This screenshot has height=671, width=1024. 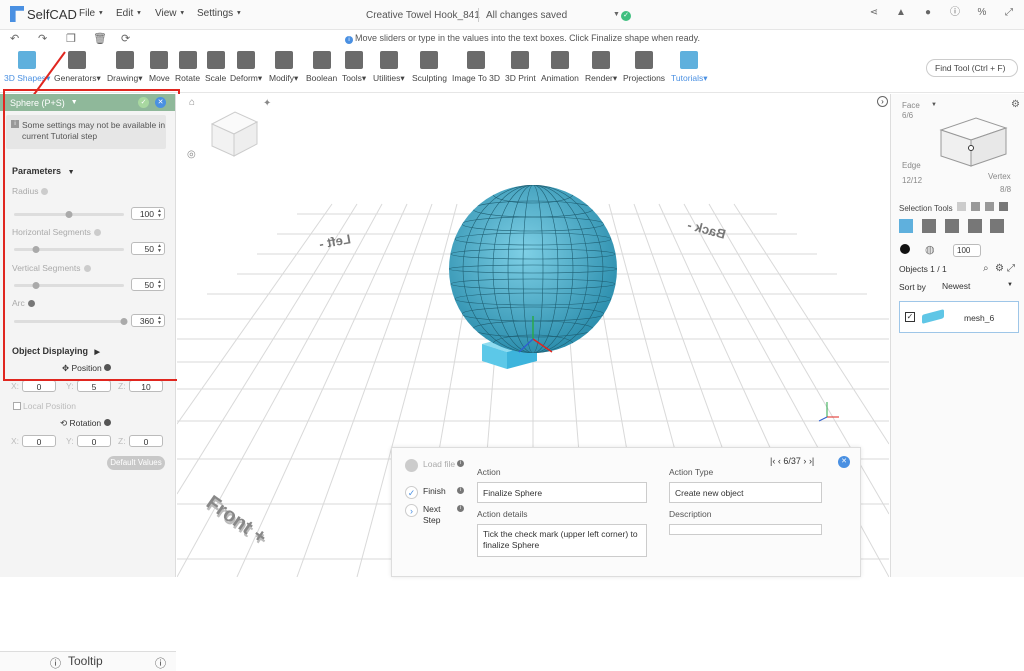 I want to click on tool-3d-print: 3D Print, so click(x=520, y=67).